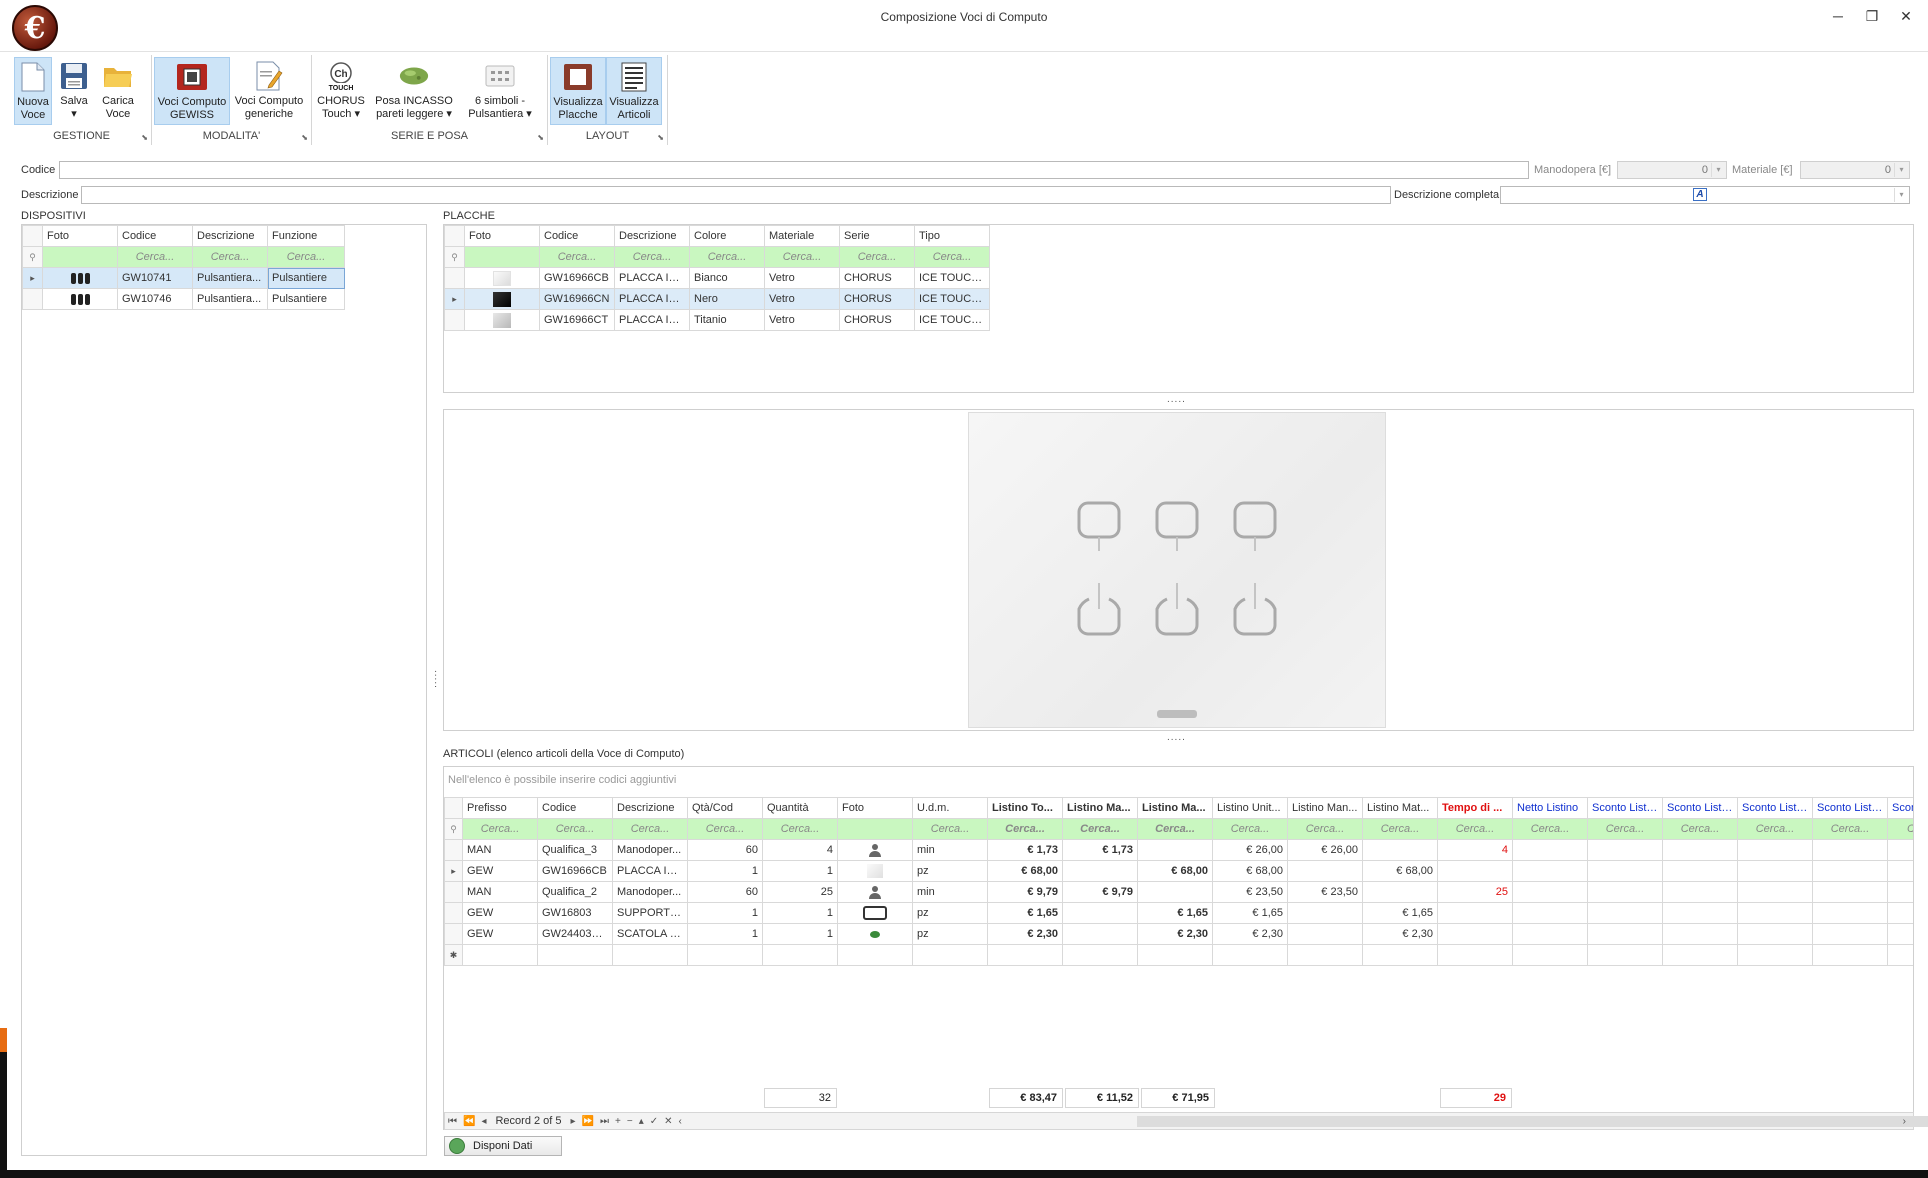  I want to click on horizontal-scrollbar-thumb, so click(1532, 1121).